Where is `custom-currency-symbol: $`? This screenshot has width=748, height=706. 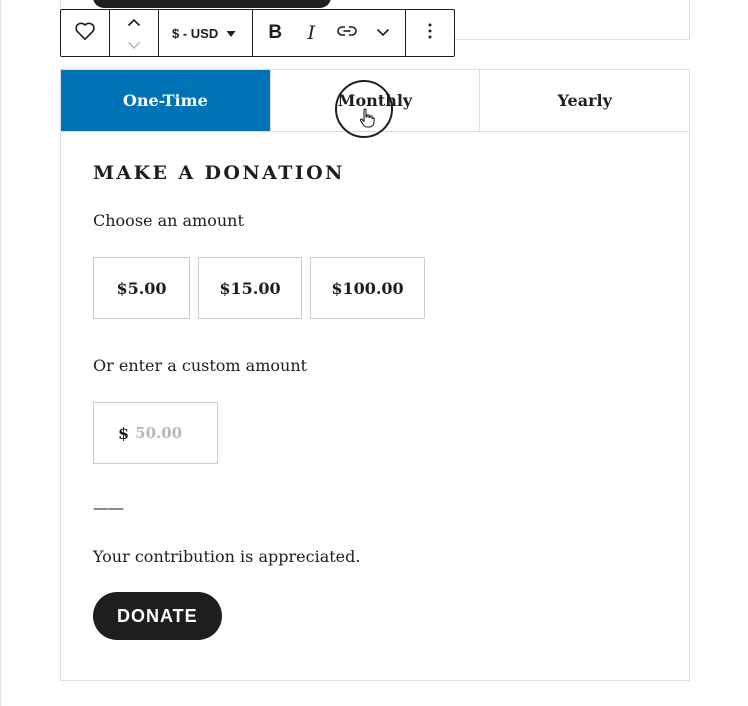 custom-currency-symbol: $ is located at coordinates (124, 433).